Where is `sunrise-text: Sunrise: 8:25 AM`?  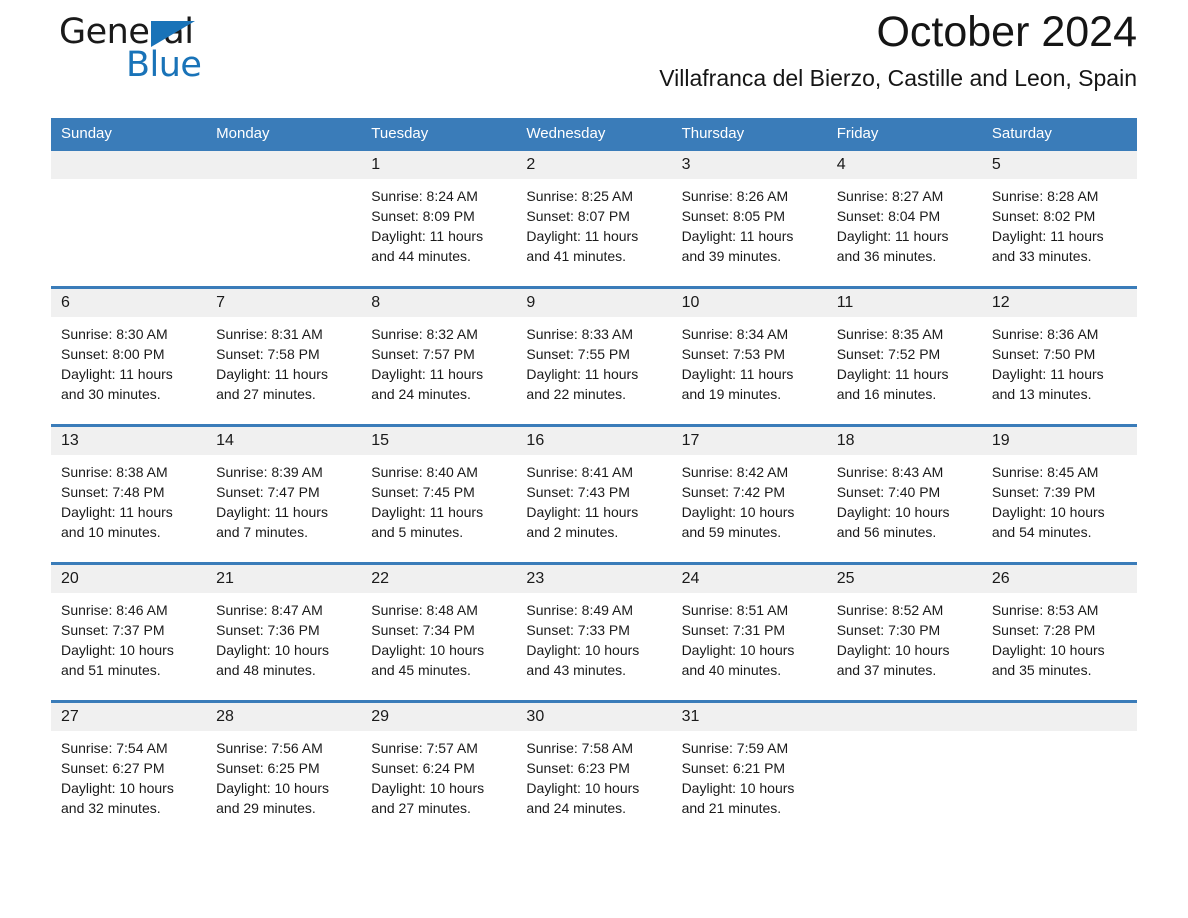 sunrise-text: Sunrise: 8:25 AM is located at coordinates (580, 196).